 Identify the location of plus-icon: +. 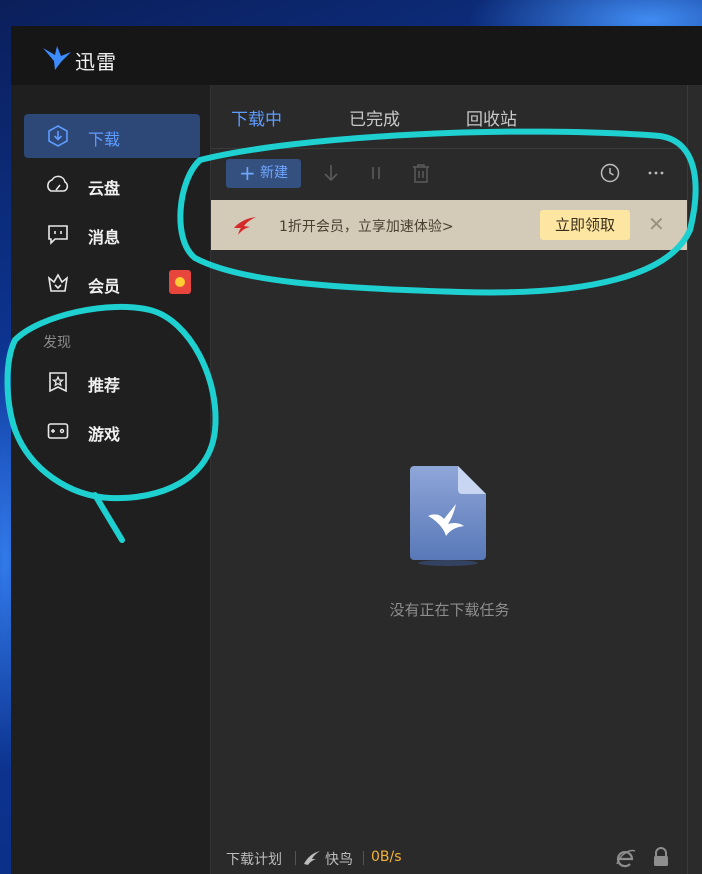
(247, 173).